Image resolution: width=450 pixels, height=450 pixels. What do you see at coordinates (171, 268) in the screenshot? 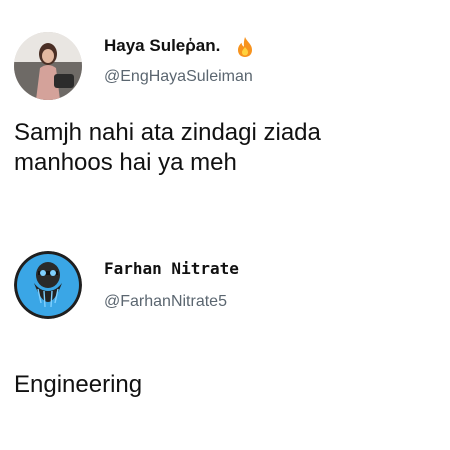
I see `author-name: Farhan Nitrate` at bounding box center [171, 268].